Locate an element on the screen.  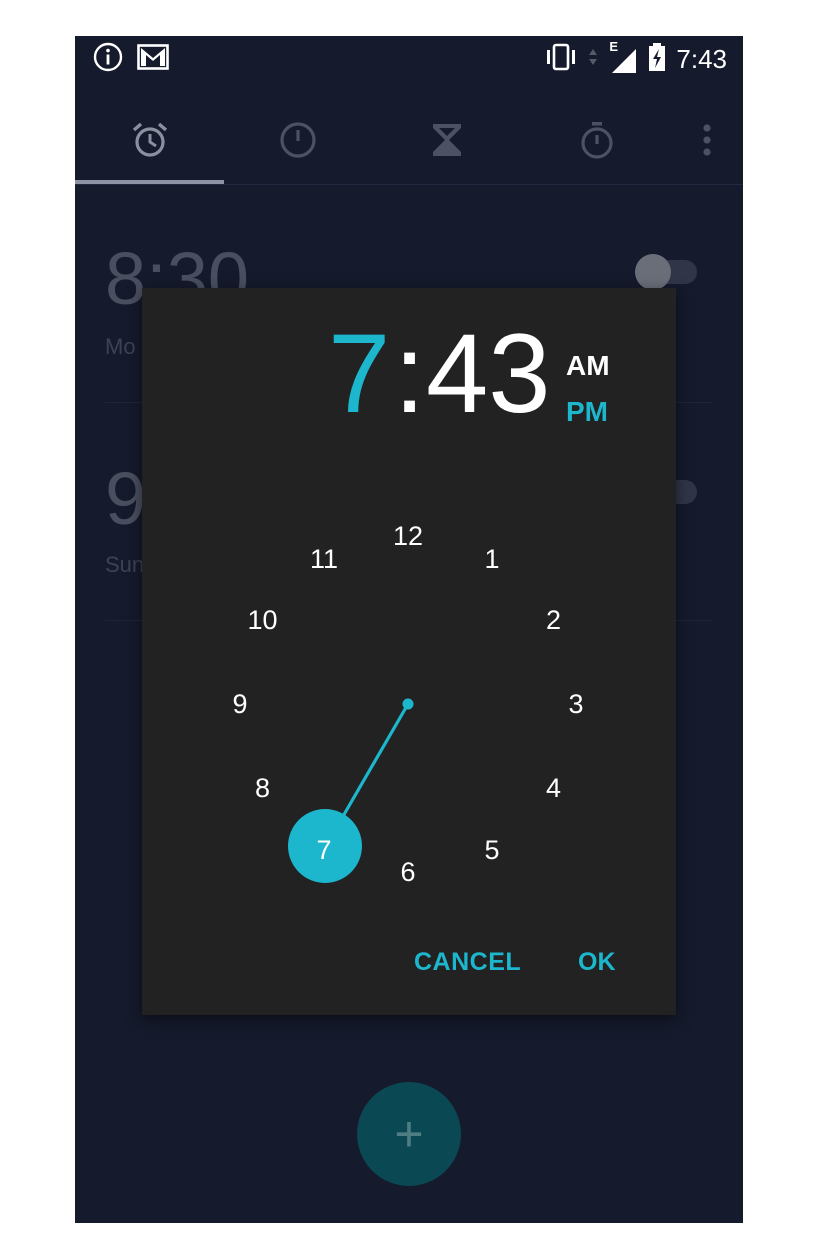
alarm-time-value: 9 is located at coordinates (126, 498).